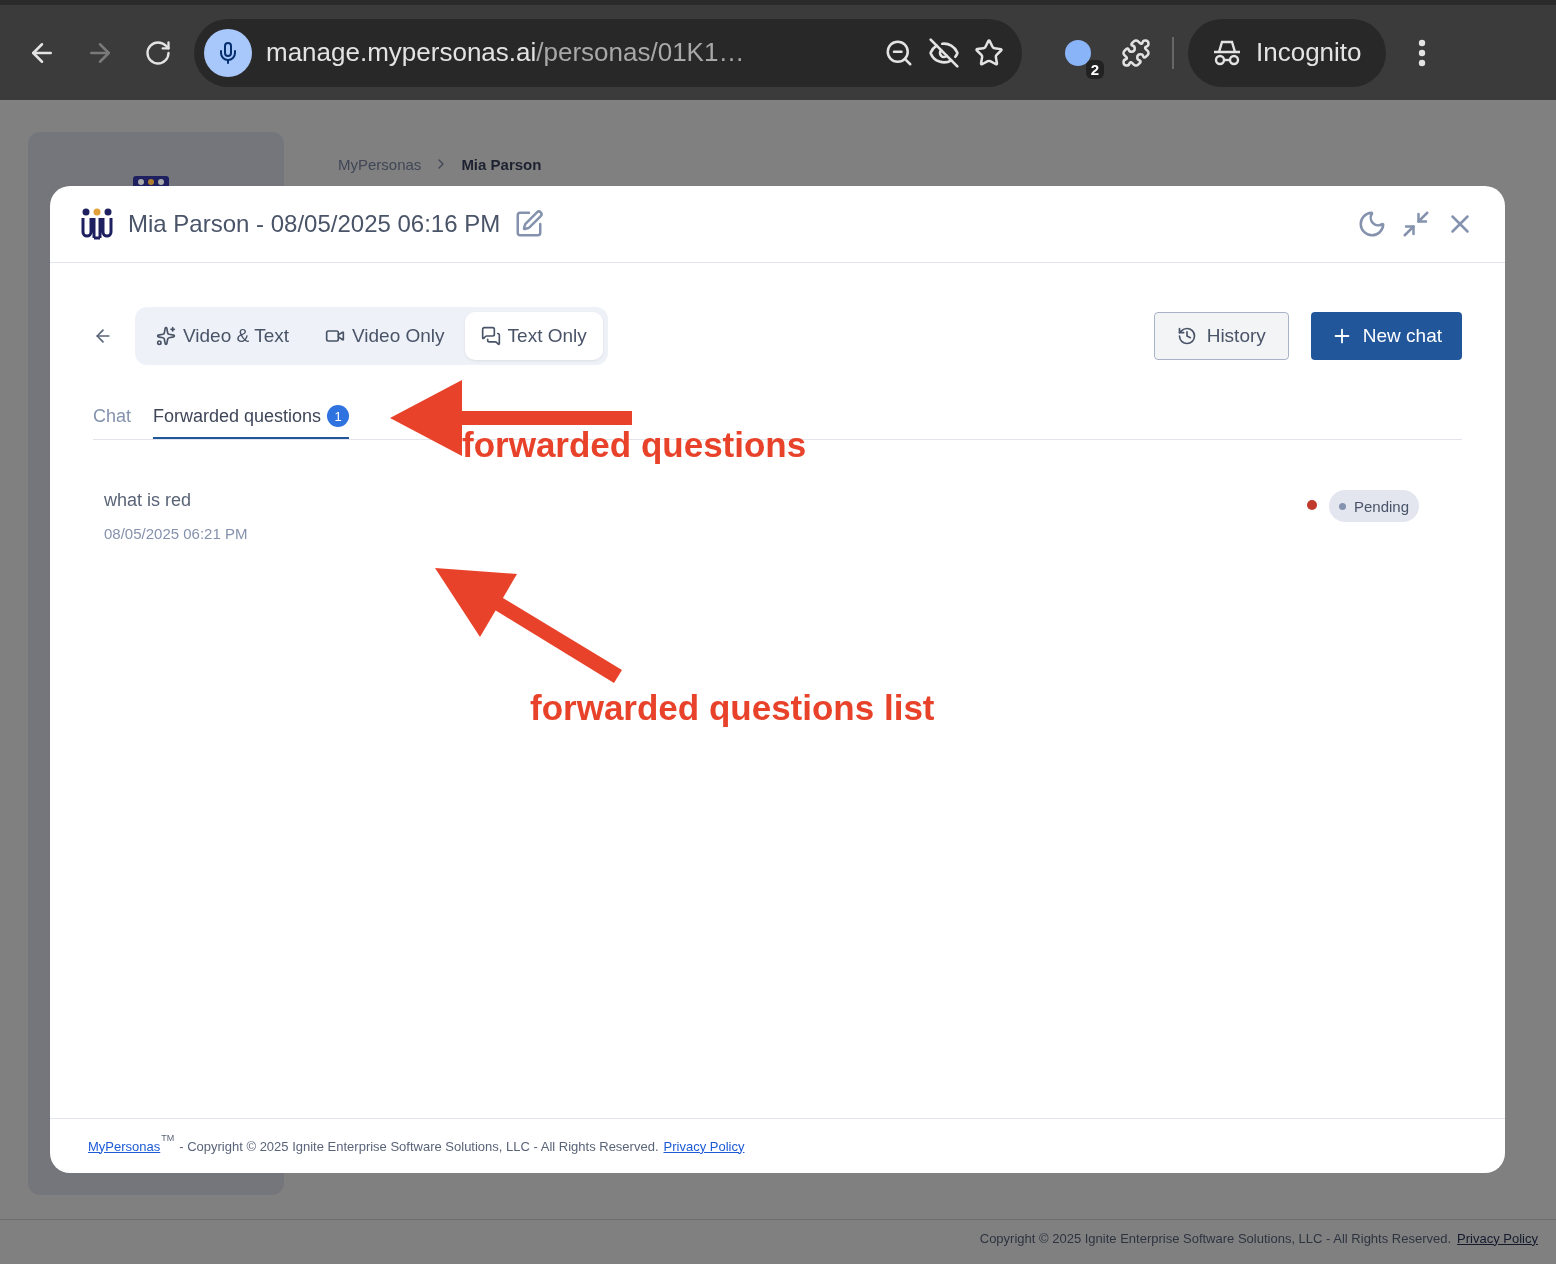  I want to click on brand-link: MyPersonas, so click(124, 1146).